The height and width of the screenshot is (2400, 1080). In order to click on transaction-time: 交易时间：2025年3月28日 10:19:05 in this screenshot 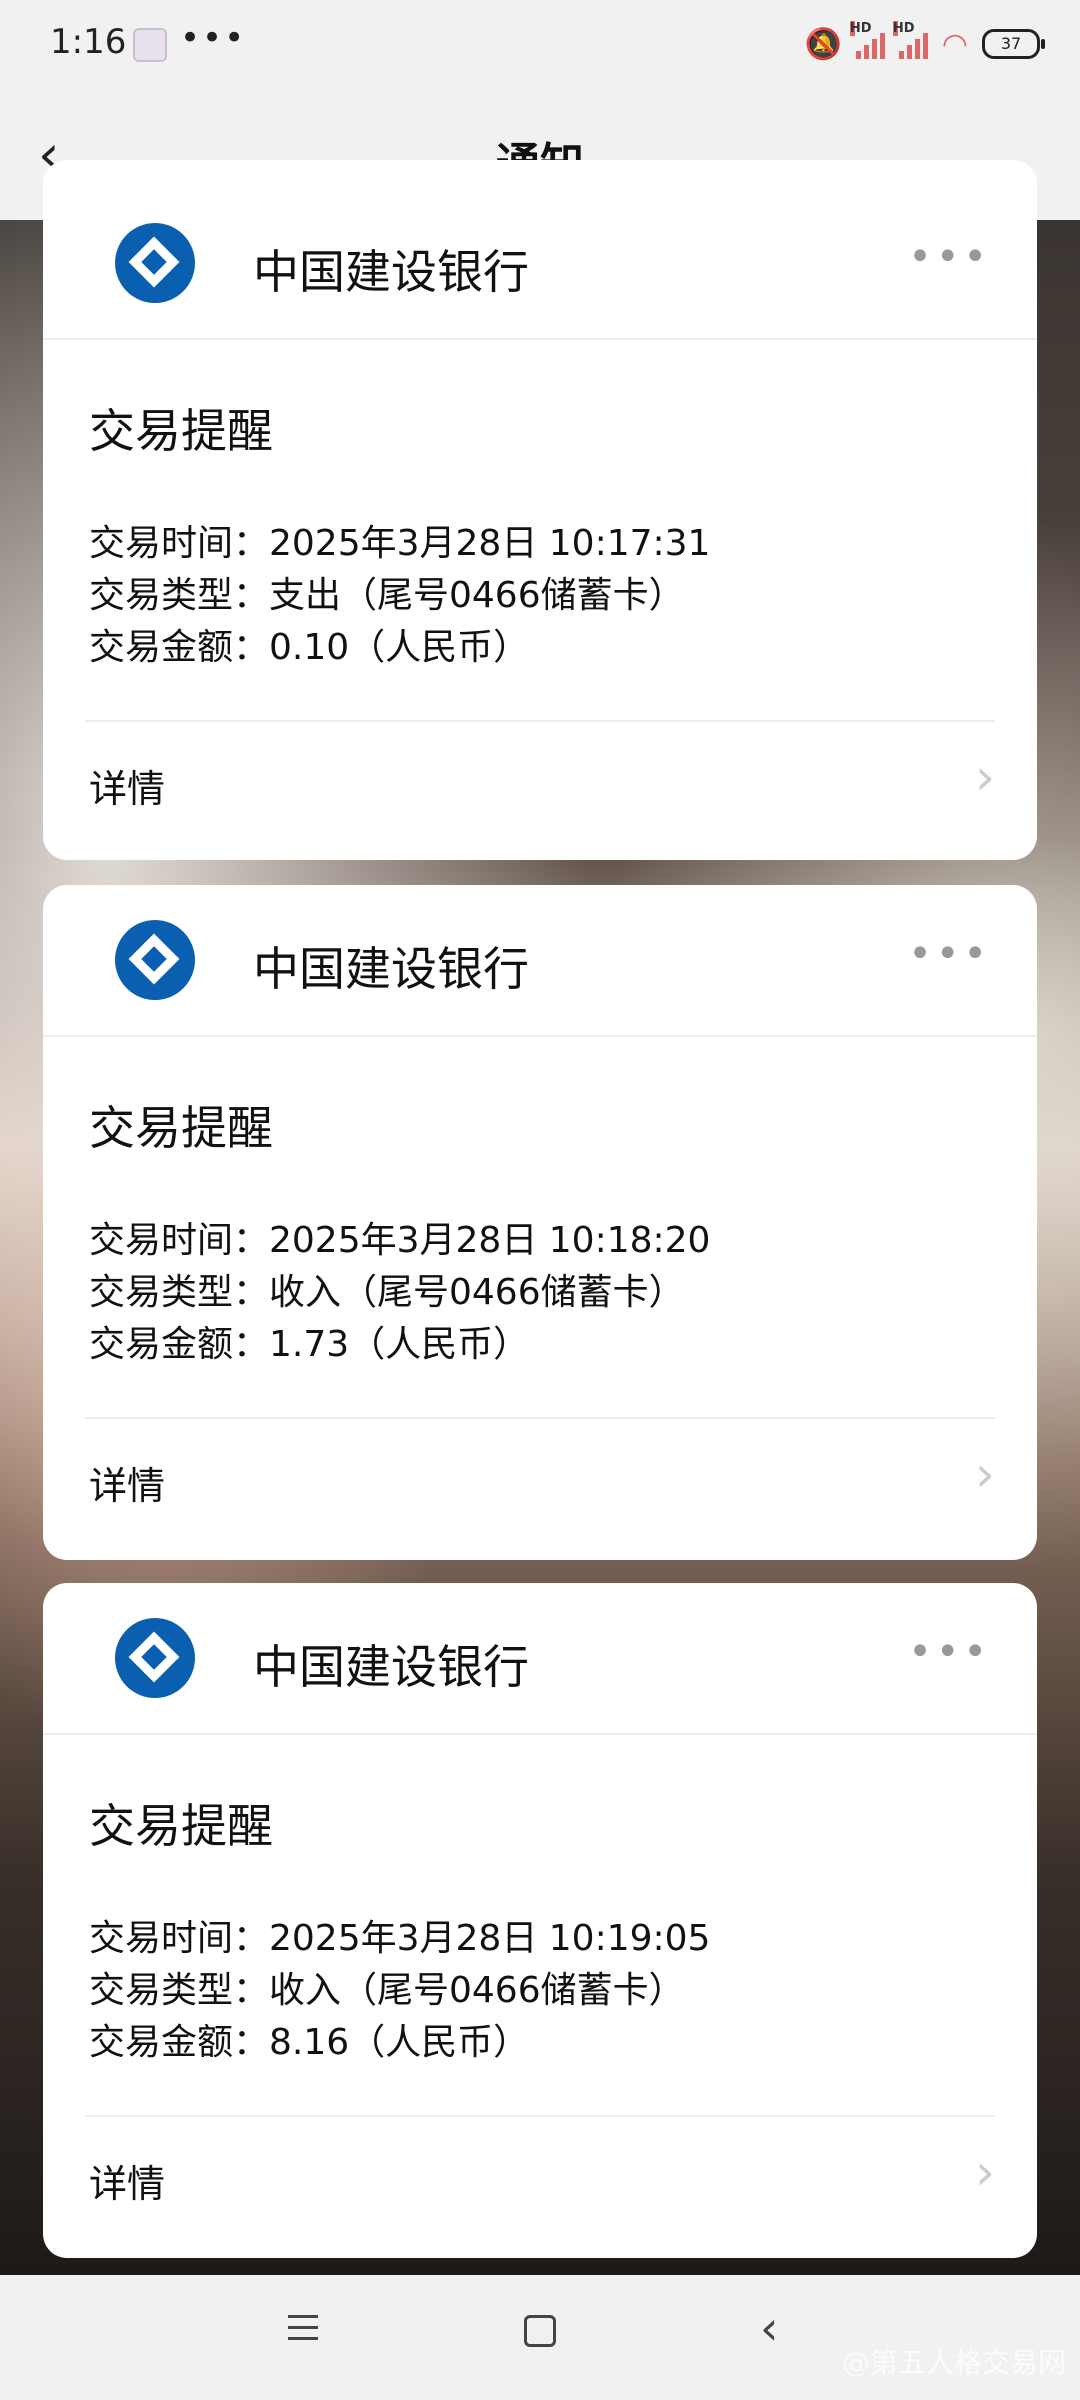, I will do `click(400, 1938)`.